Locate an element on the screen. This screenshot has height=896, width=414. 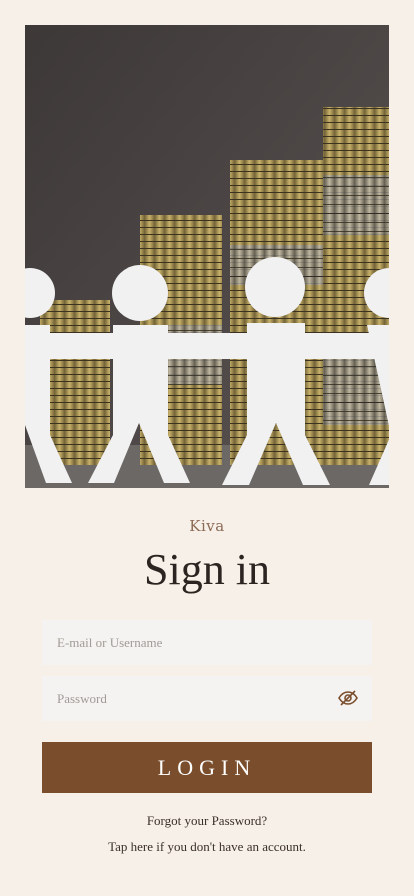
signup-link: Tap here if you don't have an account. is located at coordinates (207, 847).